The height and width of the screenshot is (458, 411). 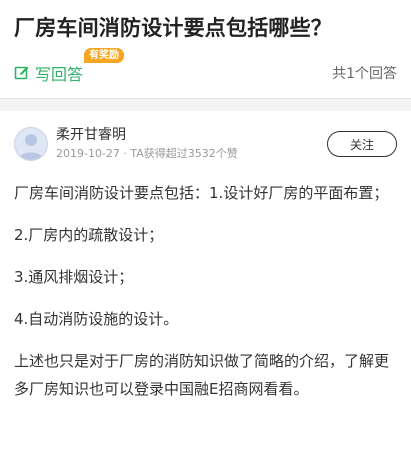 I want to click on author-name: 柔开甘睿明, so click(x=191, y=135).